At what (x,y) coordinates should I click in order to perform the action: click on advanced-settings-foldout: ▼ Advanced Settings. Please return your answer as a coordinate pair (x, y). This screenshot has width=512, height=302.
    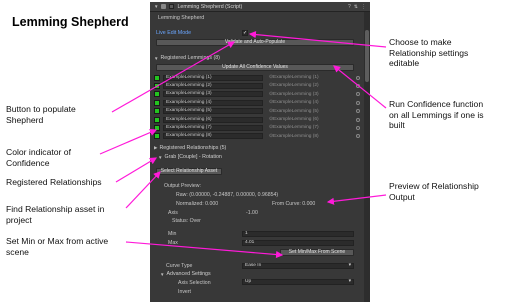
    Looking at the image, I should click on (256, 274).